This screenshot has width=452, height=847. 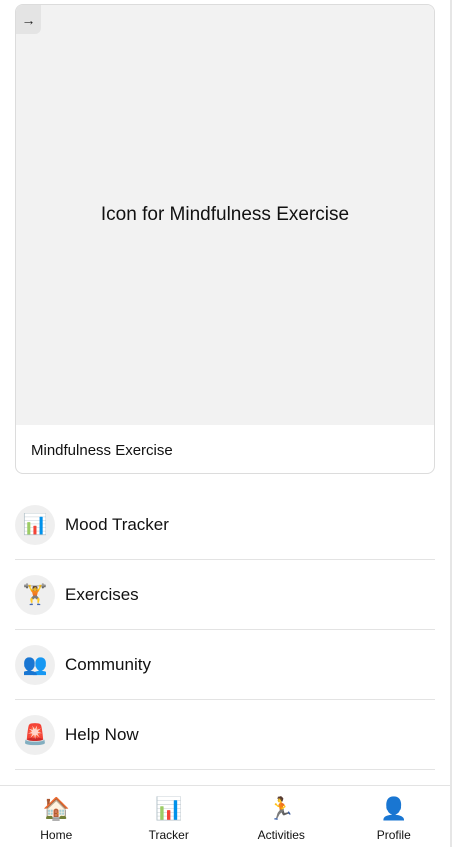 I want to click on bottom-navigation: 🏠 Home 📊 Tracker 🏃 Activities 👤 Profile, so click(x=225, y=816).